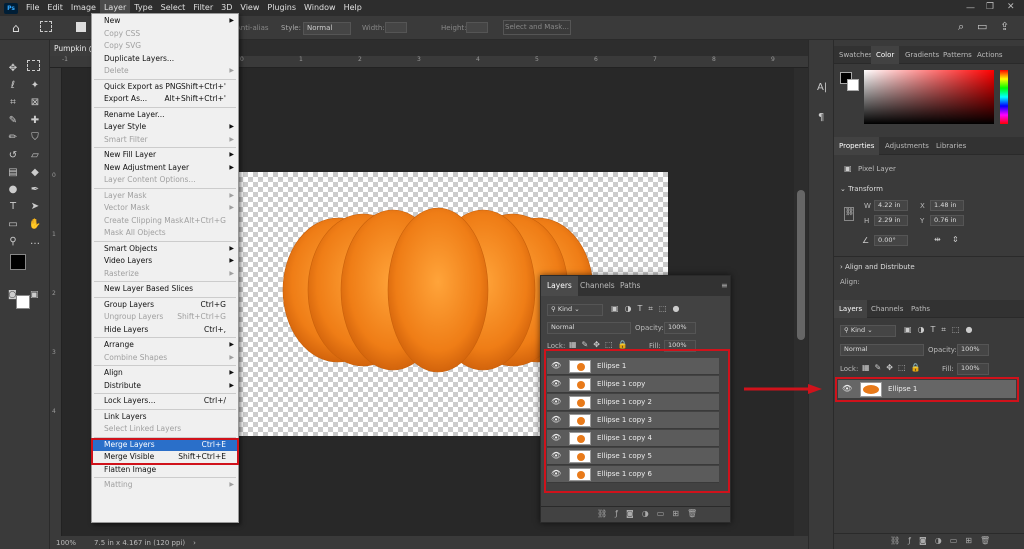 The height and width of the screenshot is (549, 1024). What do you see at coordinates (46, 26) in the screenshot?
I see `marquee-tool-icon` at bounding box center [46, 26].